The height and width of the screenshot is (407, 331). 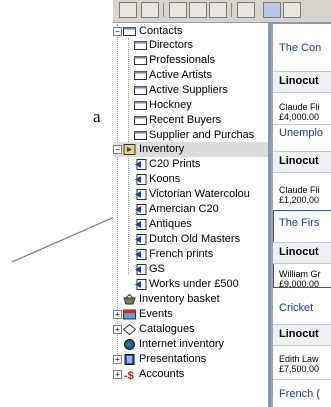 What do you see at coordinates (299, 394) in the screenshot?
I see `card-title: French (` at bounding box center [299, 394].